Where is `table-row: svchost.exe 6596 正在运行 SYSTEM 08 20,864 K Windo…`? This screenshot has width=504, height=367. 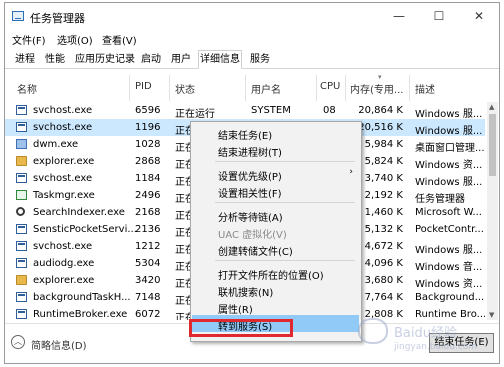
table-row: svchost.exe 6596 正在运行 SYSTEM 08 20,864 K Windo… is located at coordinates (245, 111).